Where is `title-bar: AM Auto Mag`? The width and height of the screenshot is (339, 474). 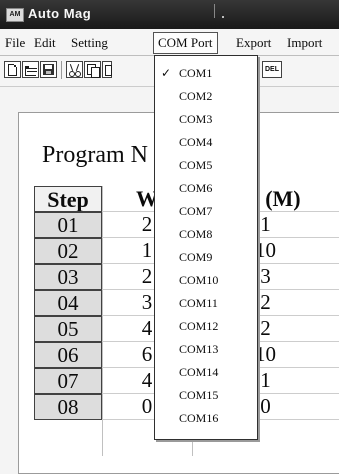 title-bar: AM Auto Mag is located at coordinates (169, 14).